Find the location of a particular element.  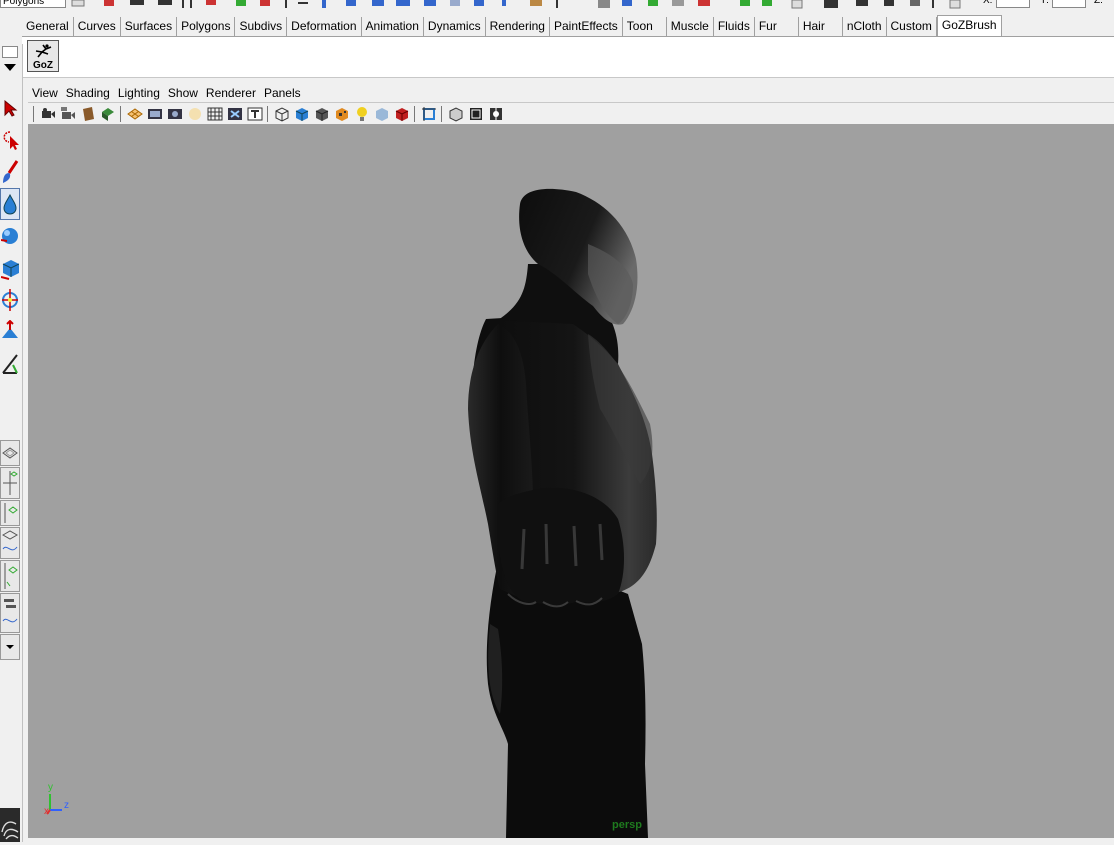

paint-brush-icon is located at coordinates (11, 171).